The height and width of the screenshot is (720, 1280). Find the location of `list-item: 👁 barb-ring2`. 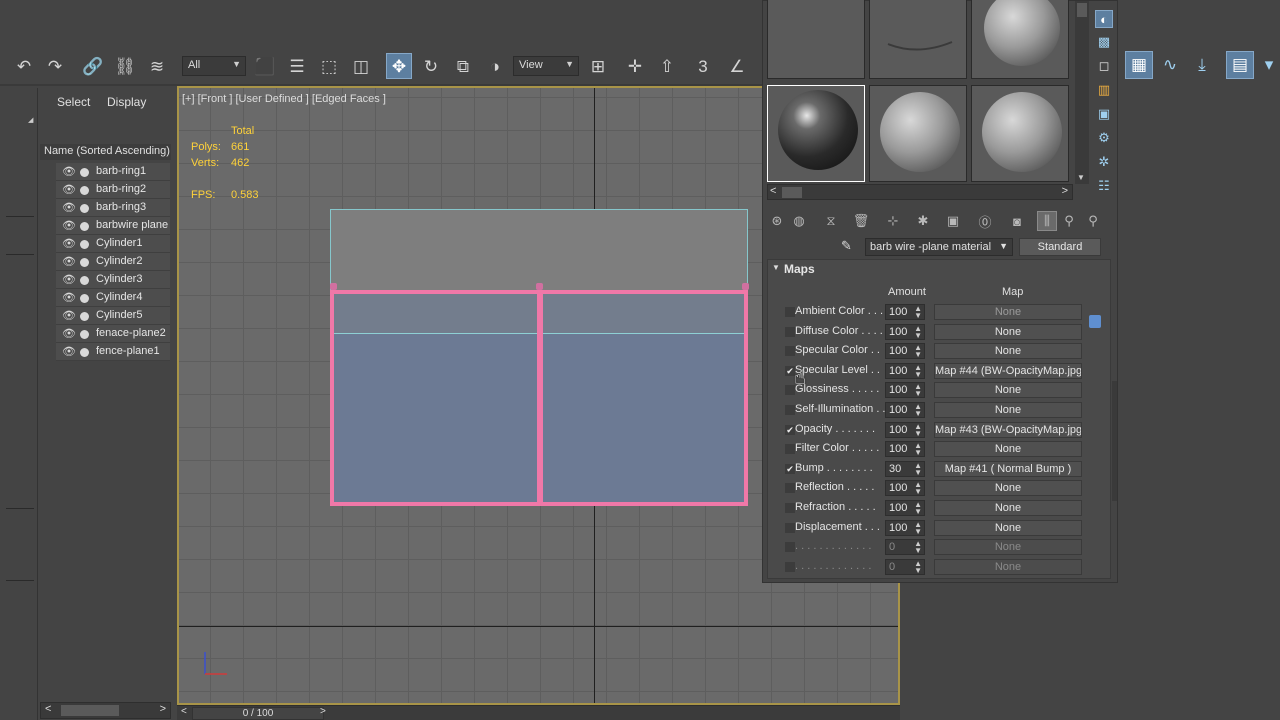

list-item: 👁 barb-ring2 is located at coordinates (113, 190).